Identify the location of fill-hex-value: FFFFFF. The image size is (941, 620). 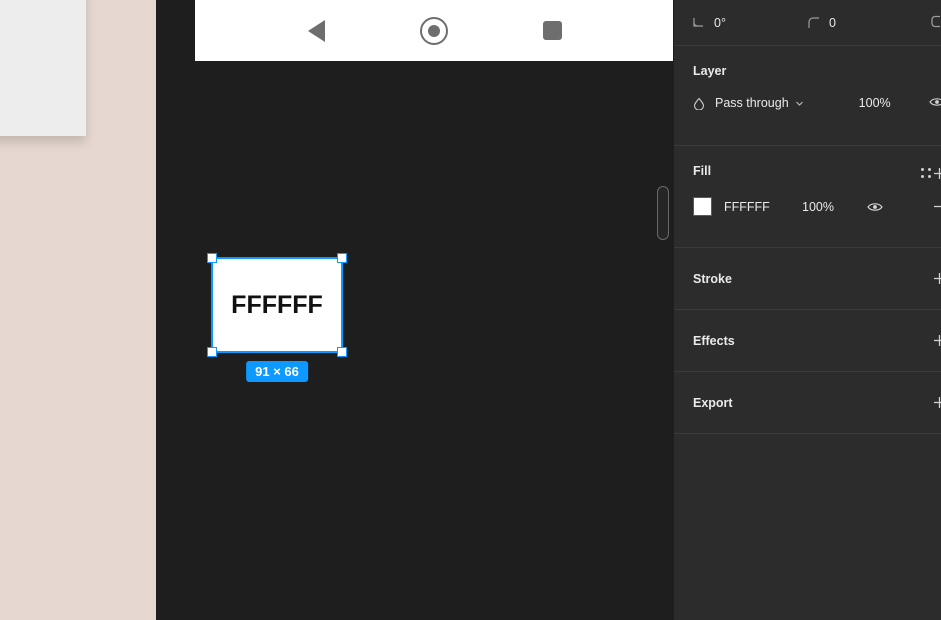
(763, 207).